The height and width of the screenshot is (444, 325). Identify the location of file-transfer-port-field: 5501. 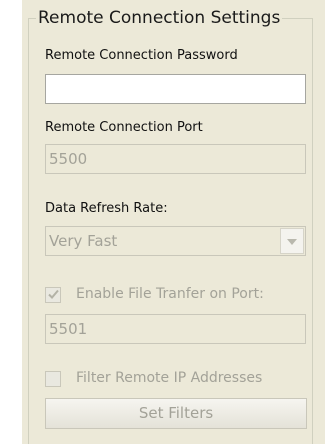
(175, 329).